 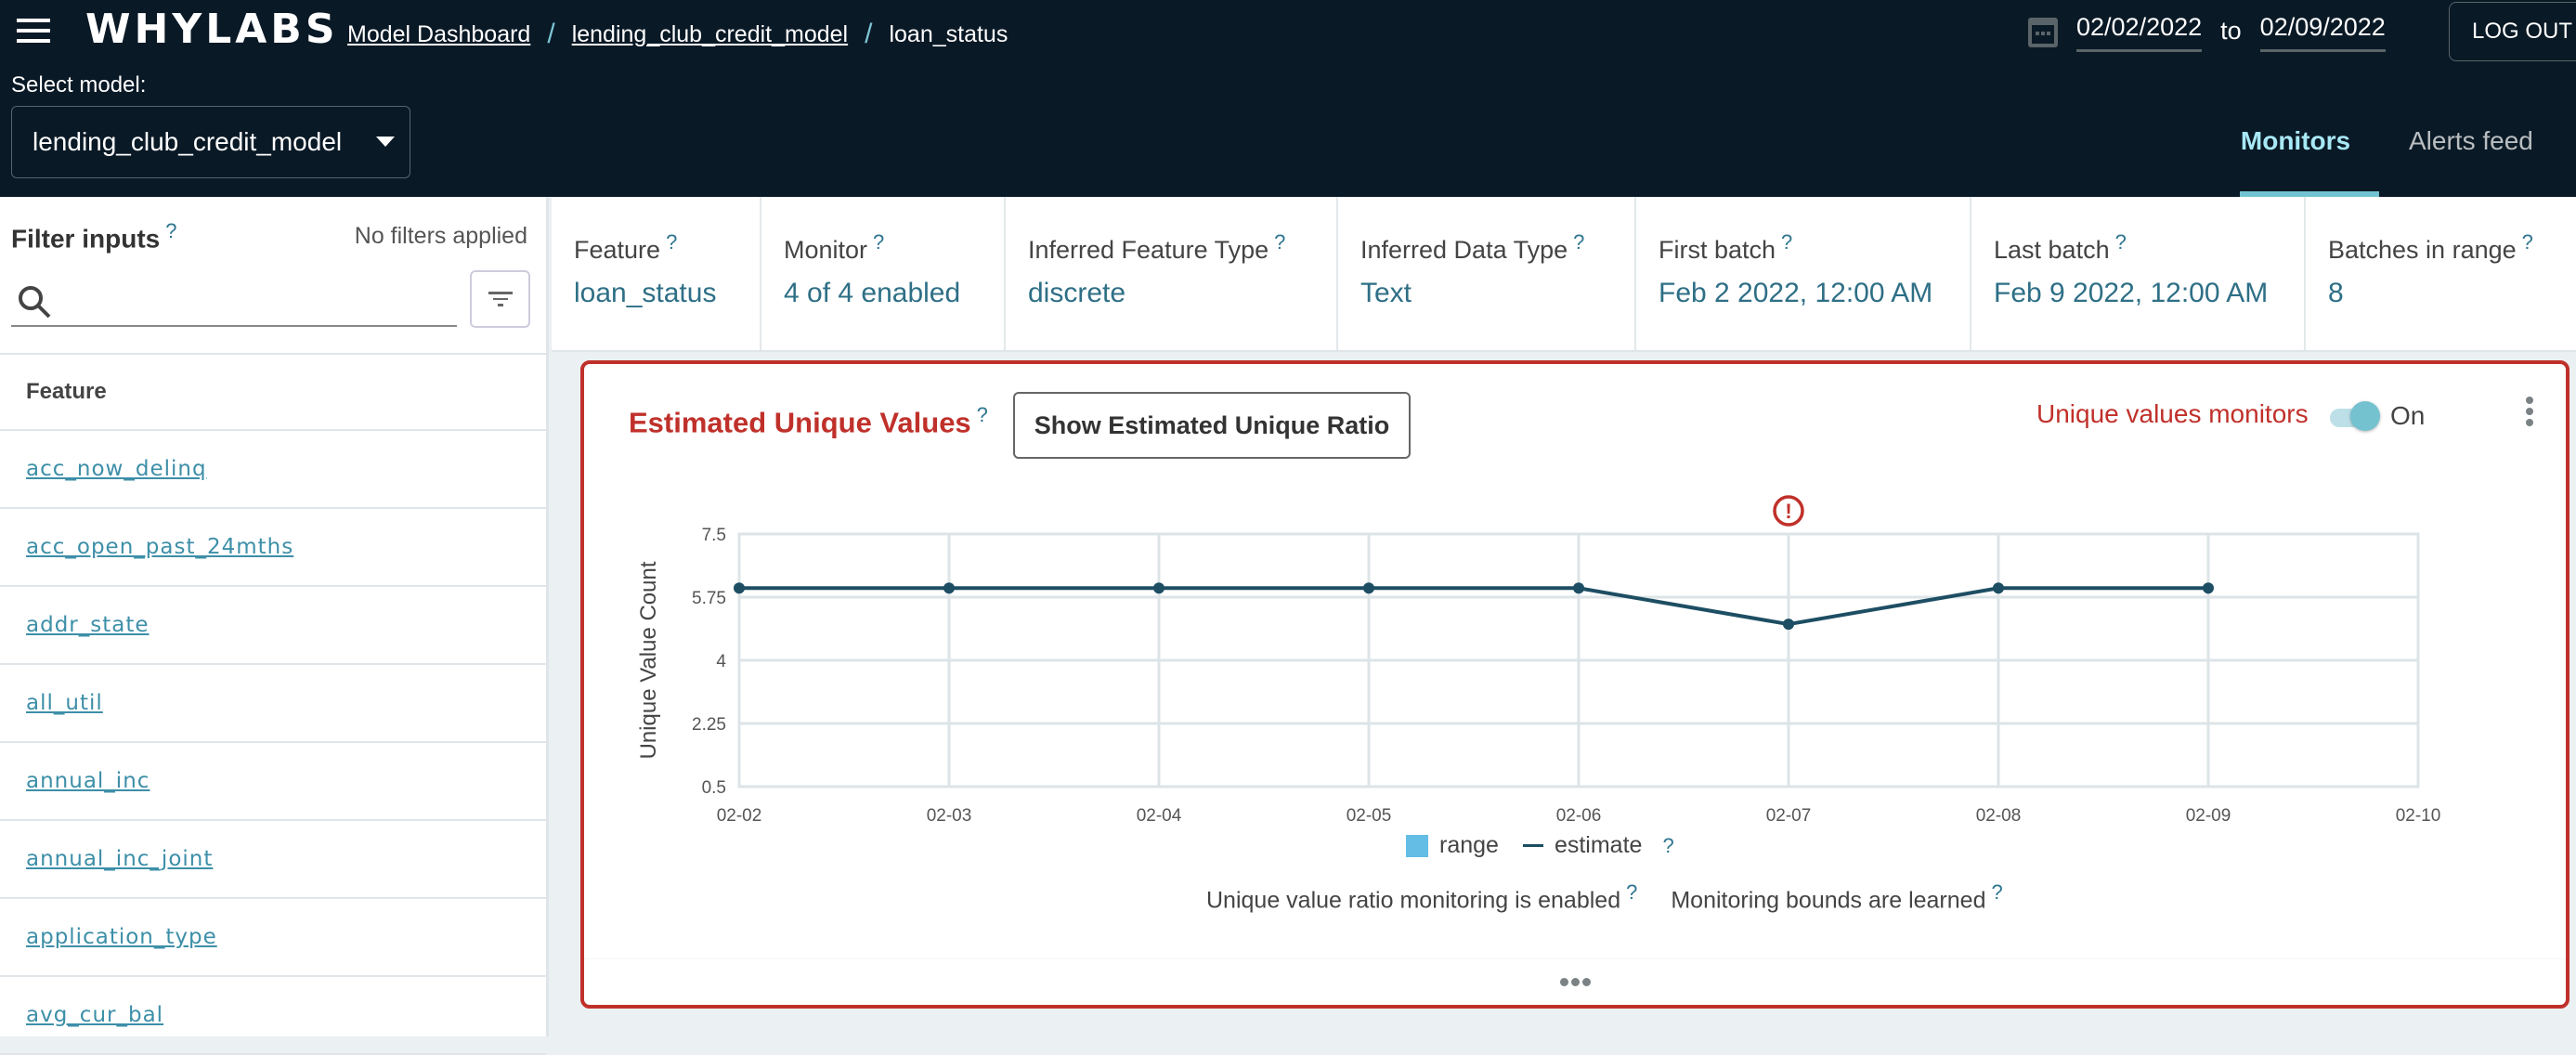 What do you see at coordinates (212, 29) in the screenshot?
I see `whylabs-logo: WHYLABS` at bounding box center [212, 29].